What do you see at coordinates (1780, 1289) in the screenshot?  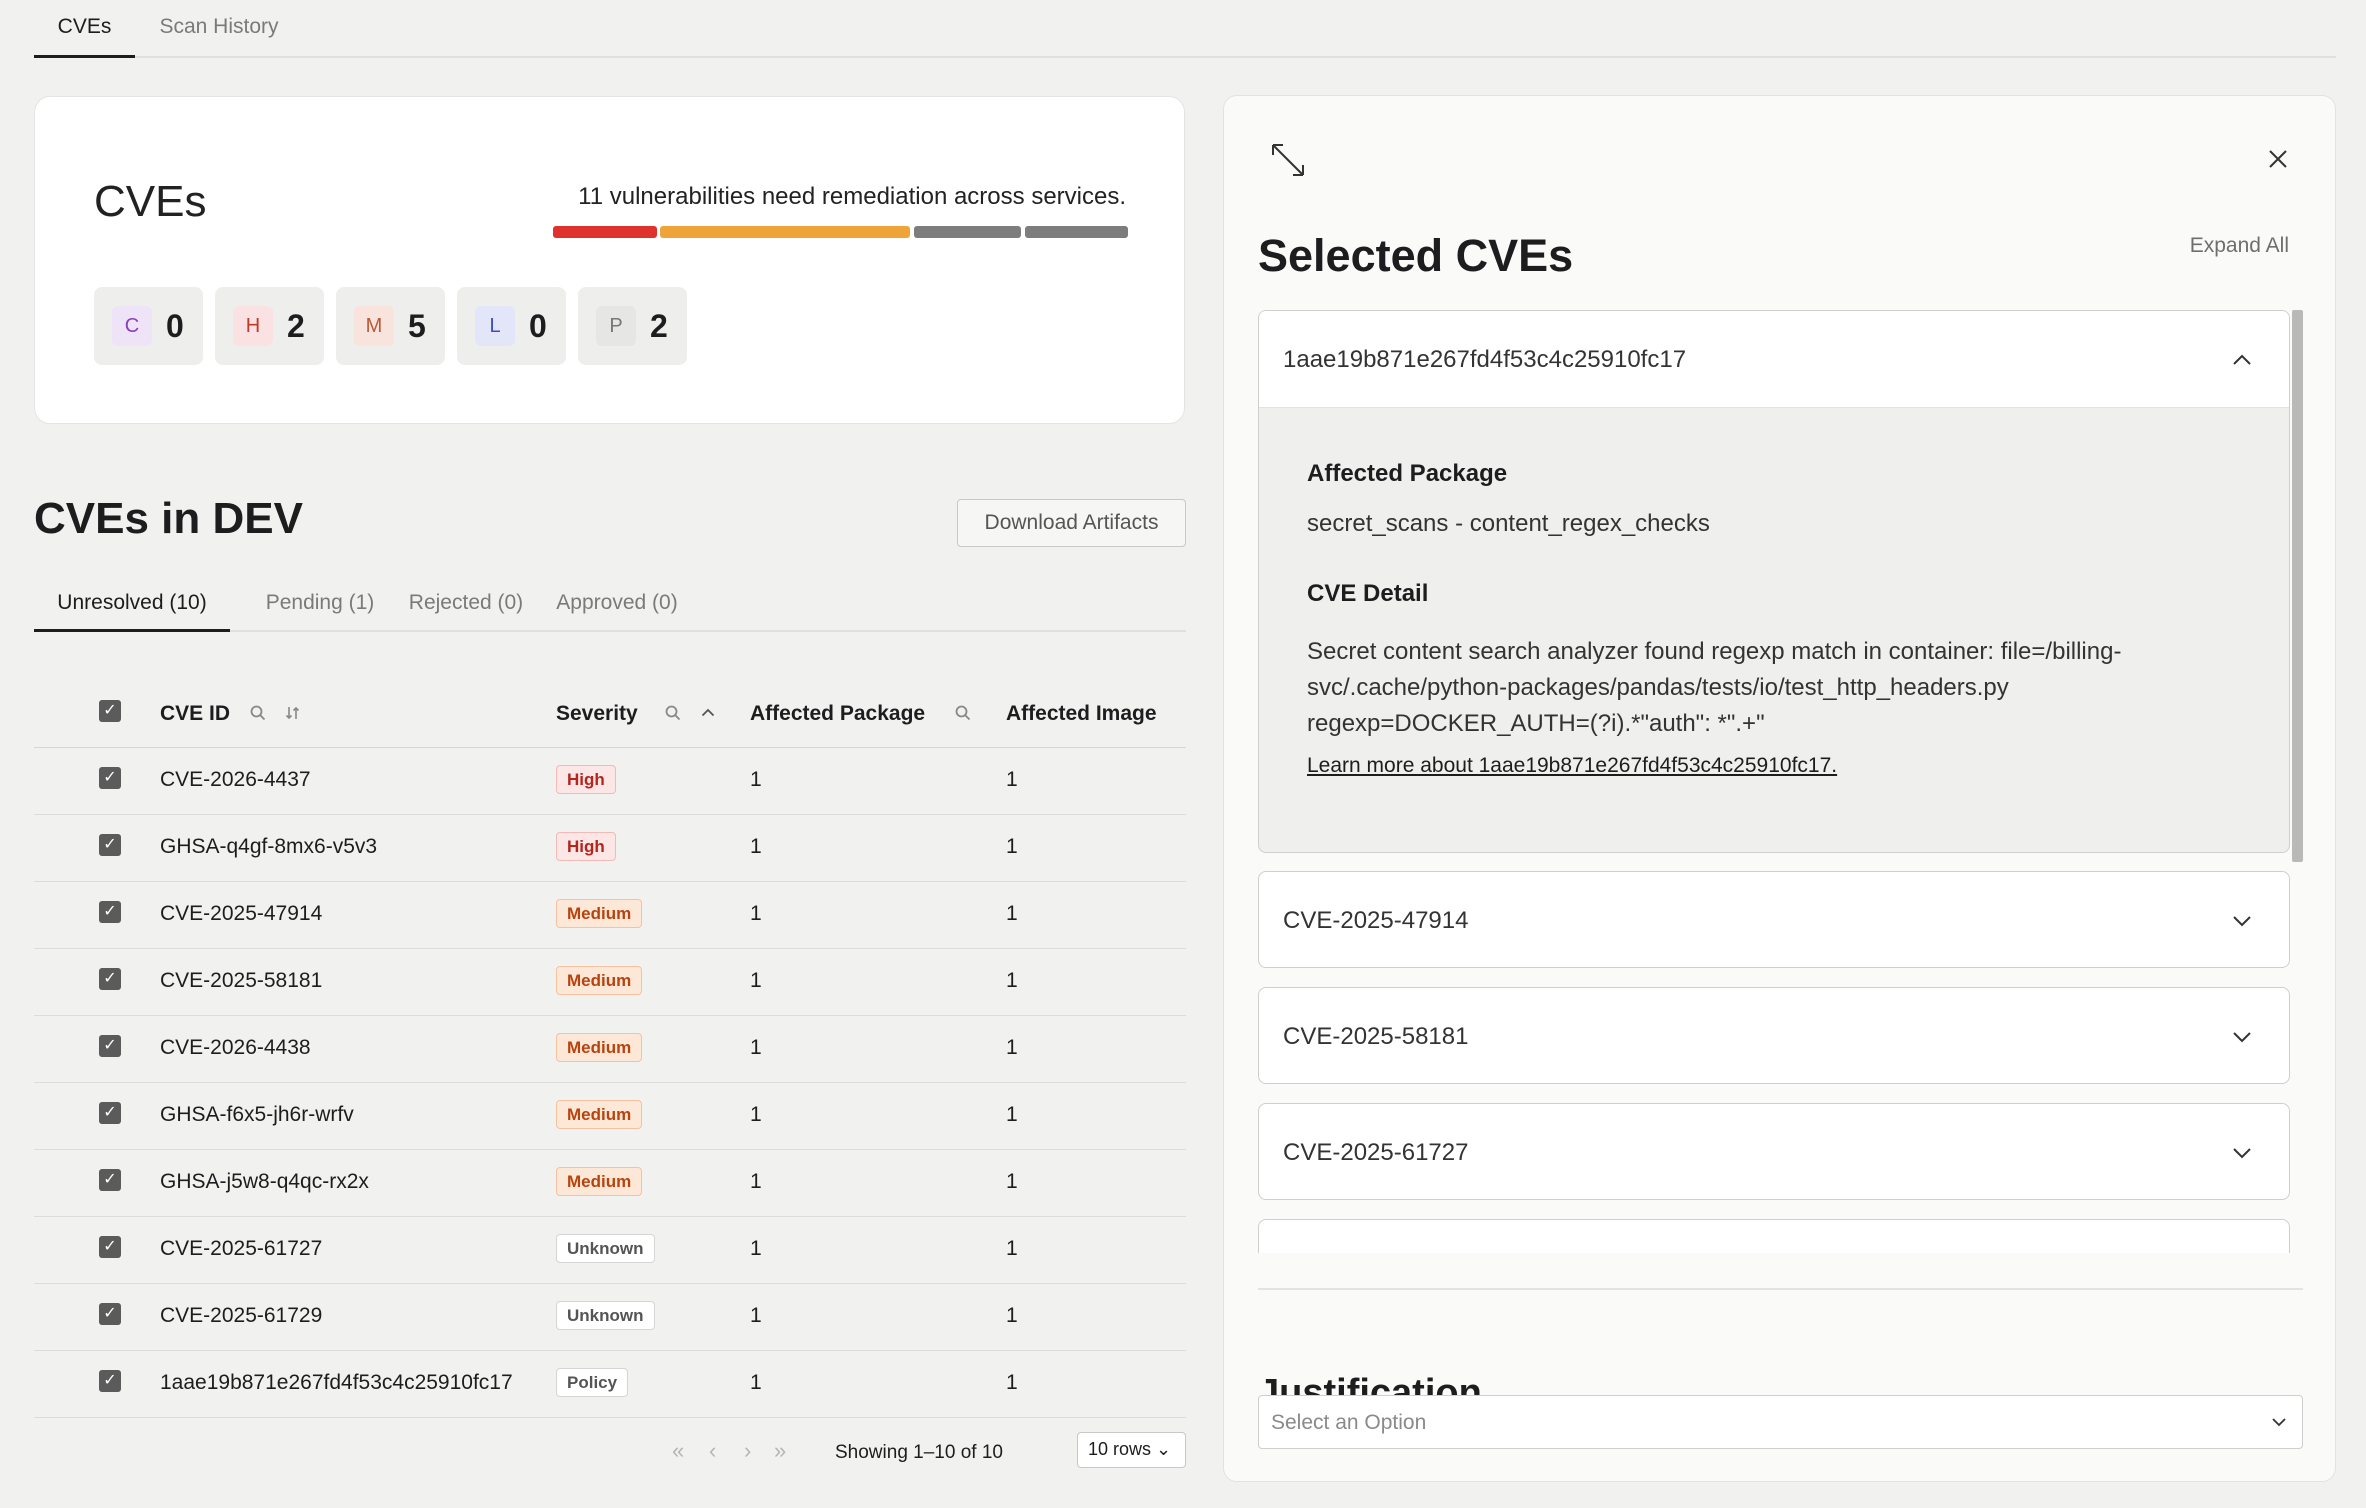 I see `divider` at bounding box center [1780, 1289].